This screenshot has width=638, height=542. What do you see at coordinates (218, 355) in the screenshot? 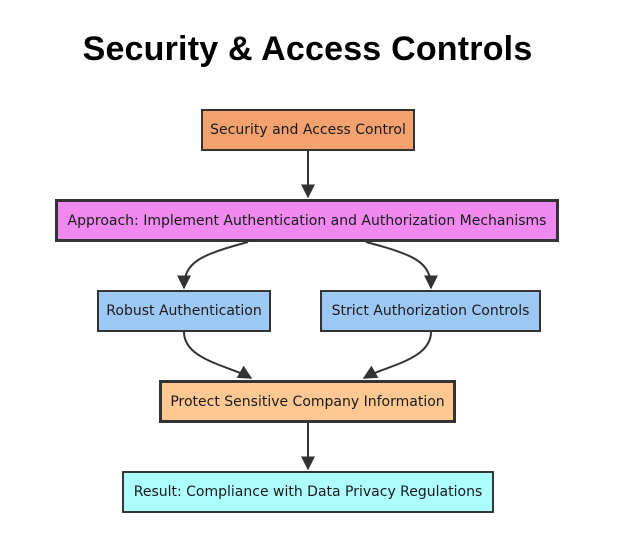
I see `edge-authentication-to-protect` at bounding box center [218, 355].